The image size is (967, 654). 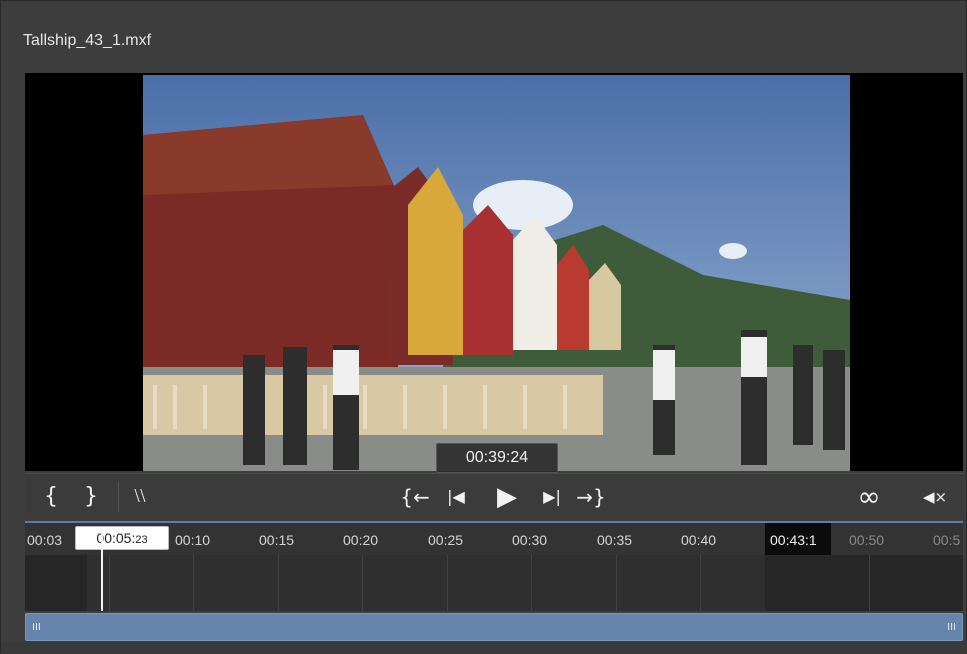 What do you see at coordinates (615, 540) in the screenshot?
I see `ruler-tick: 00:35` at bounding box center [615, 540].